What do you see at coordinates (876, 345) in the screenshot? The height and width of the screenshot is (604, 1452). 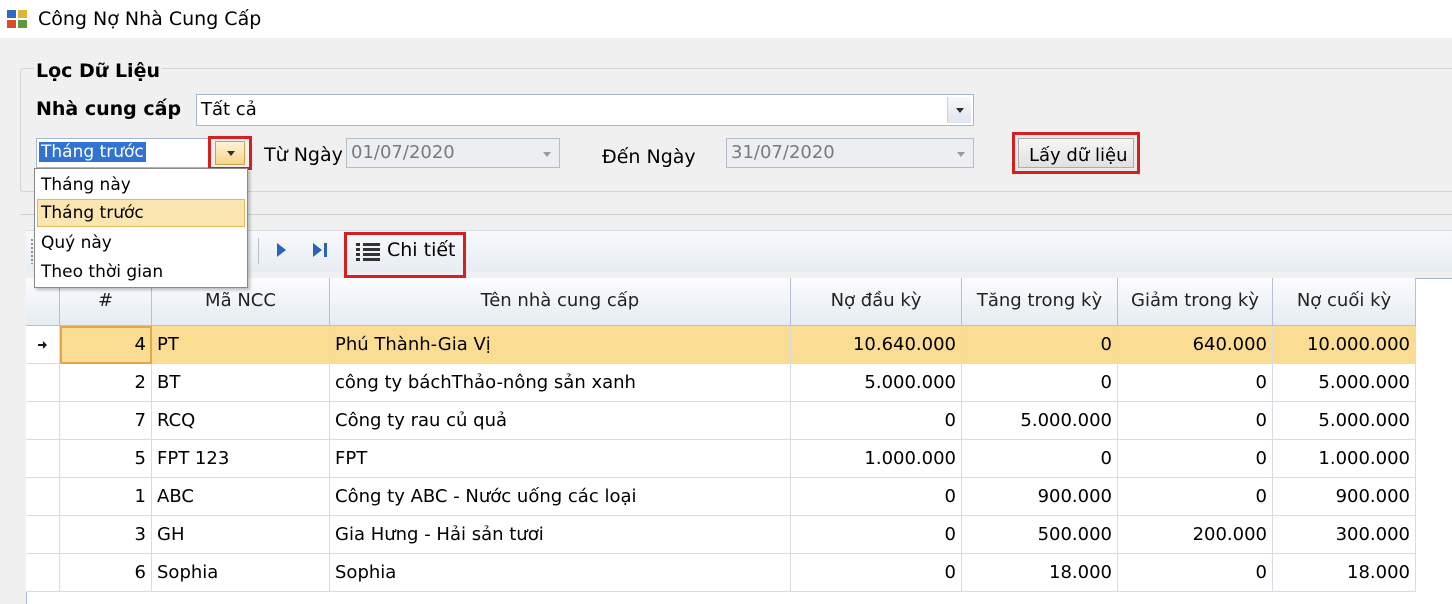 I see `cell-opening: 10.640.000` at bounding box center [876, 345].